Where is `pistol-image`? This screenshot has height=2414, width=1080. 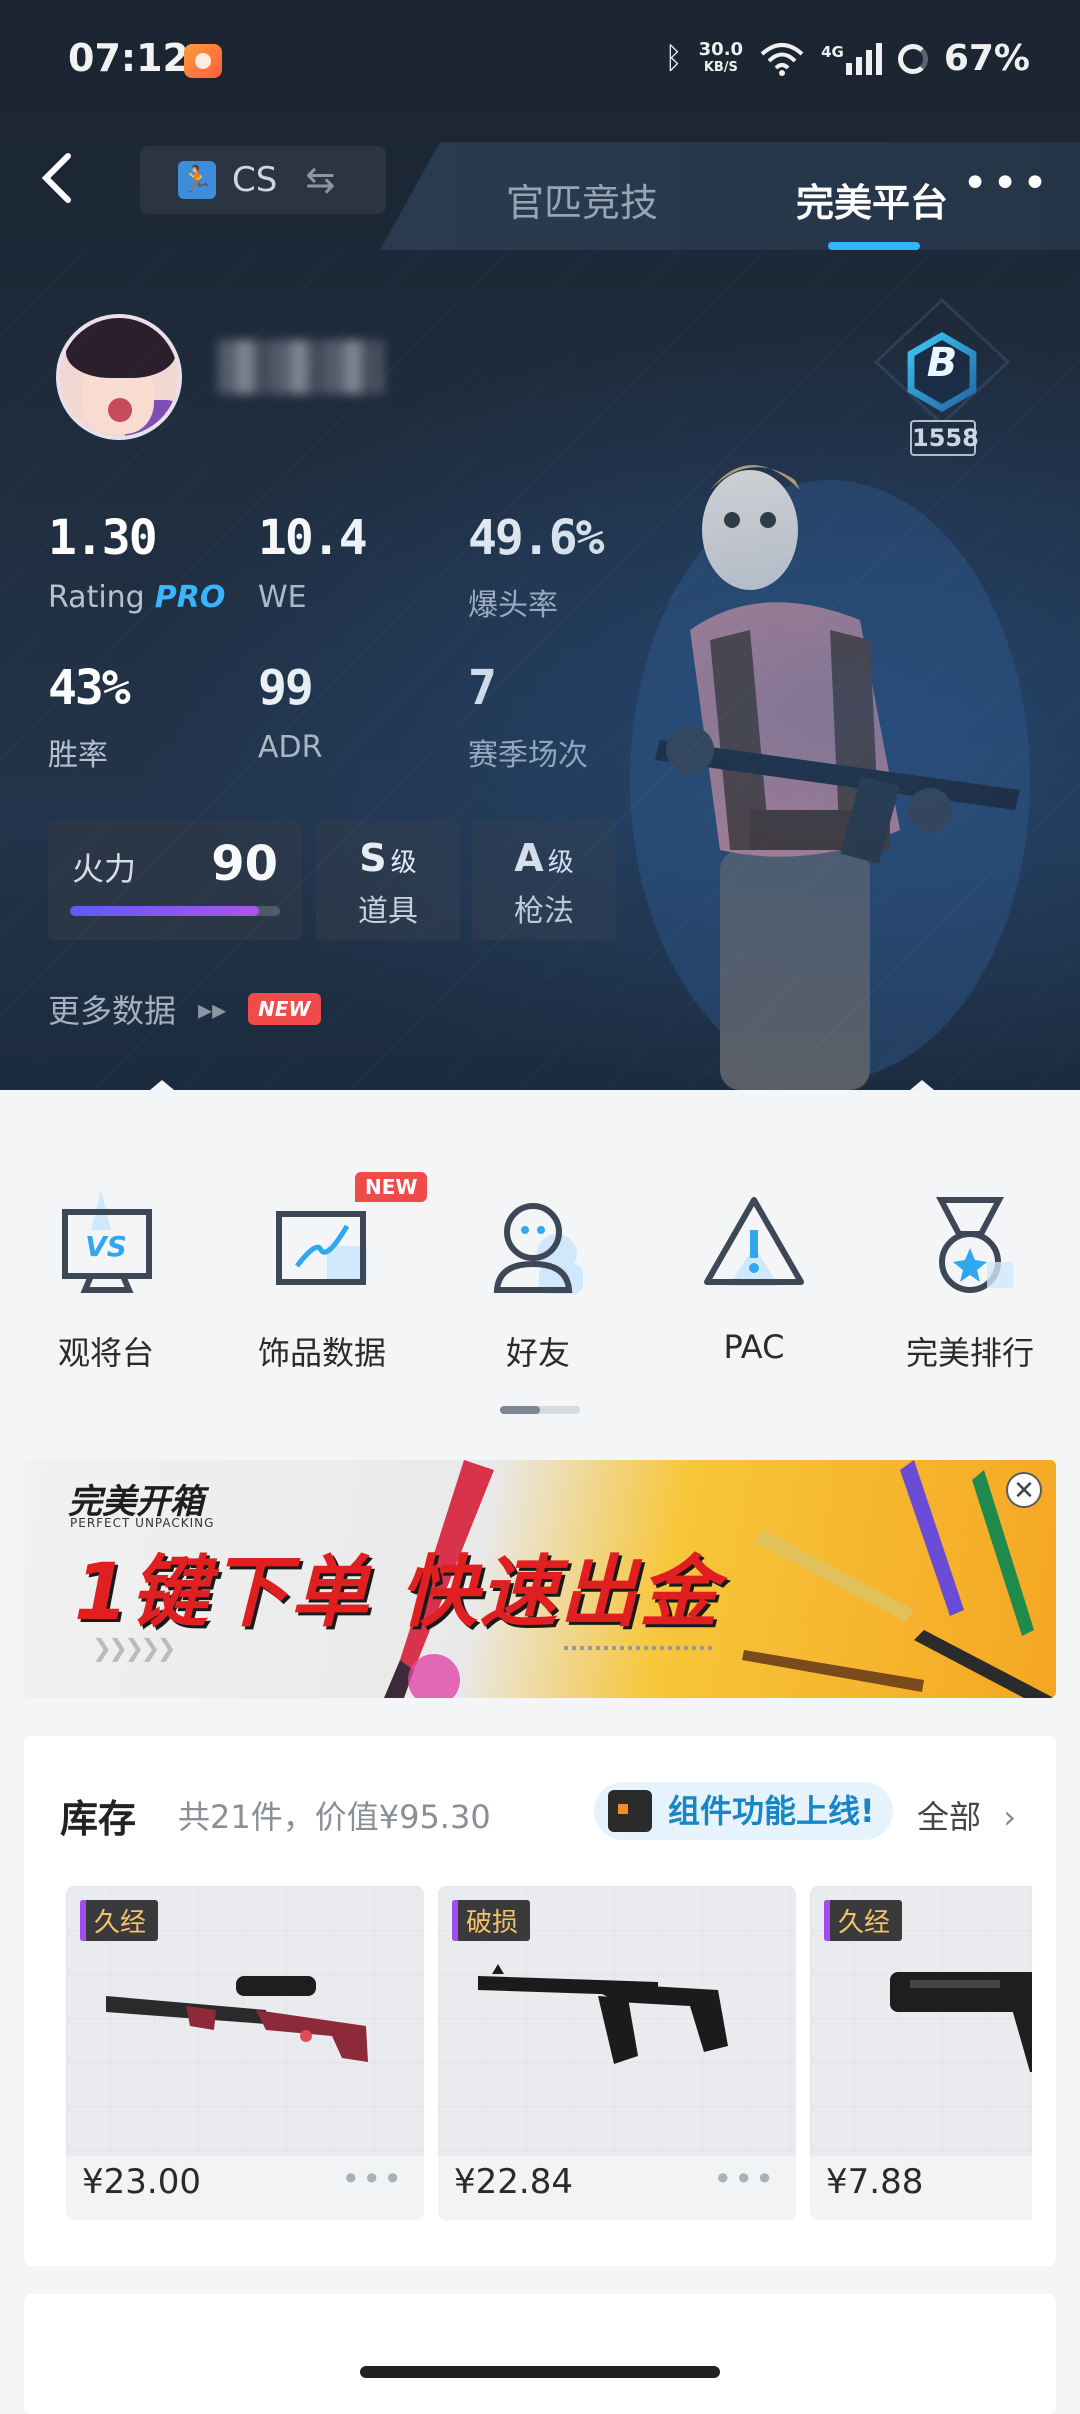
pistol-image is located at coordinates (961, 2022).